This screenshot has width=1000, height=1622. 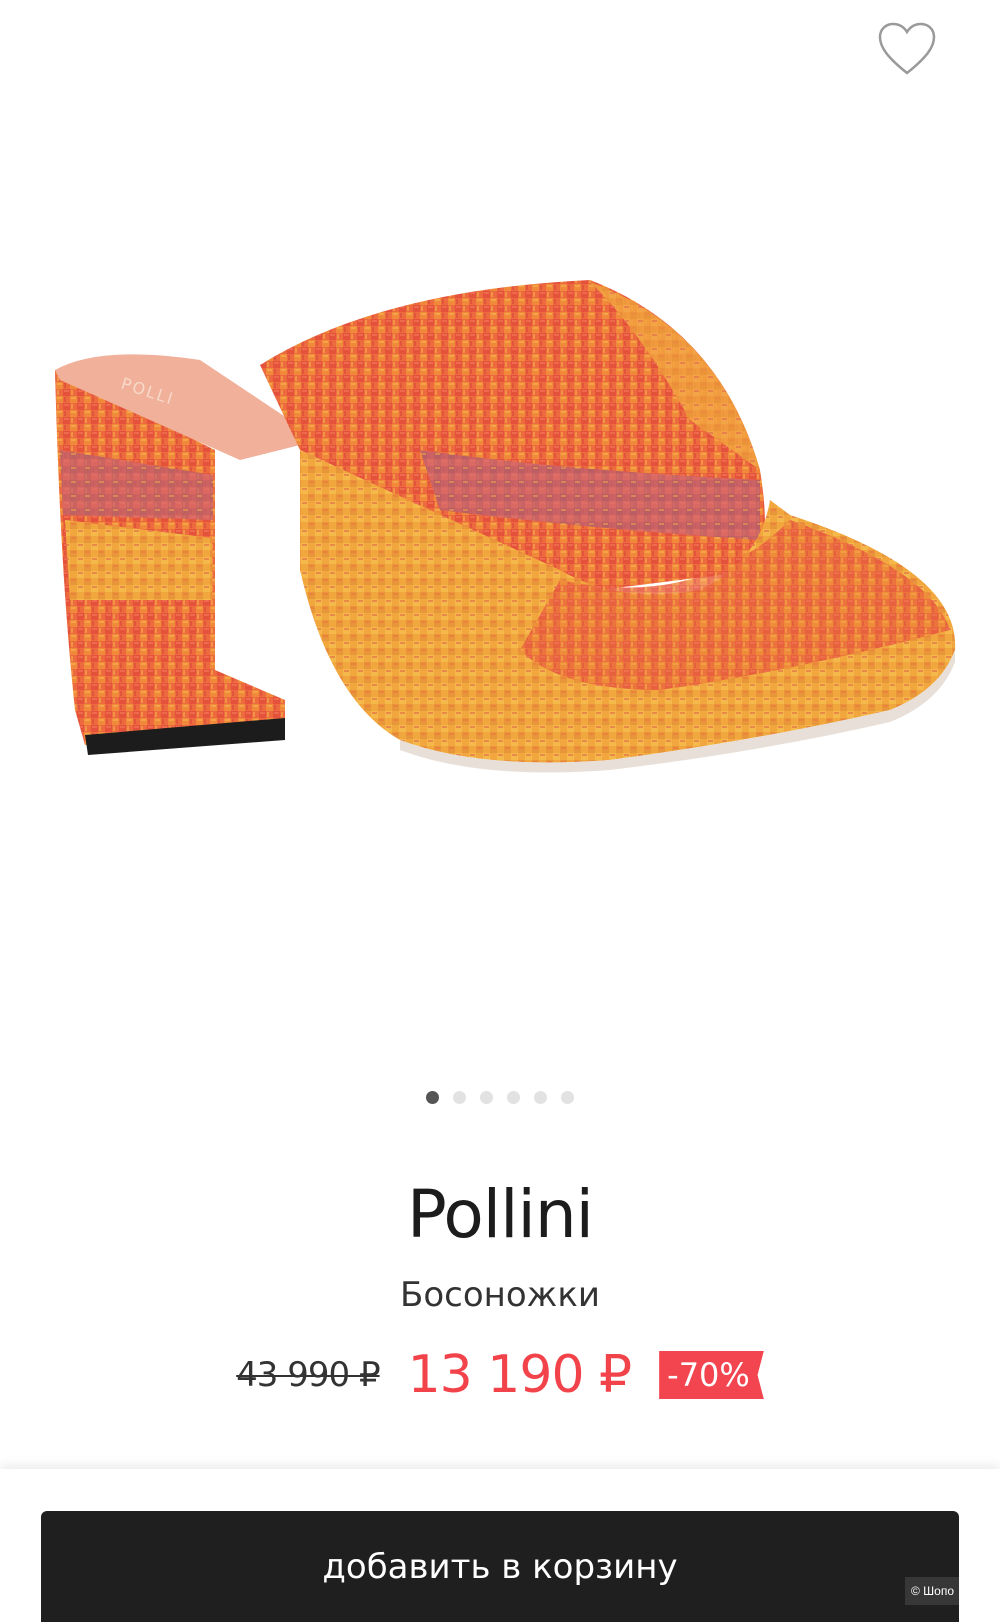 I want to click on wishlist-button, so click(x=907, y=49).